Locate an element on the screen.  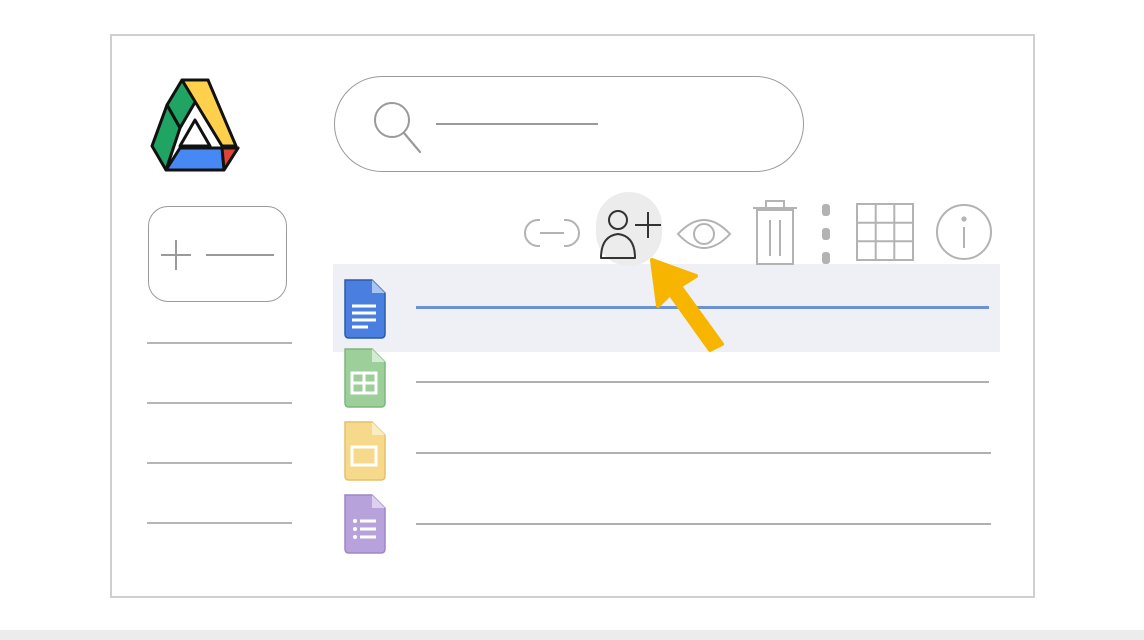
info-icon is located at coordinates (964, 233).